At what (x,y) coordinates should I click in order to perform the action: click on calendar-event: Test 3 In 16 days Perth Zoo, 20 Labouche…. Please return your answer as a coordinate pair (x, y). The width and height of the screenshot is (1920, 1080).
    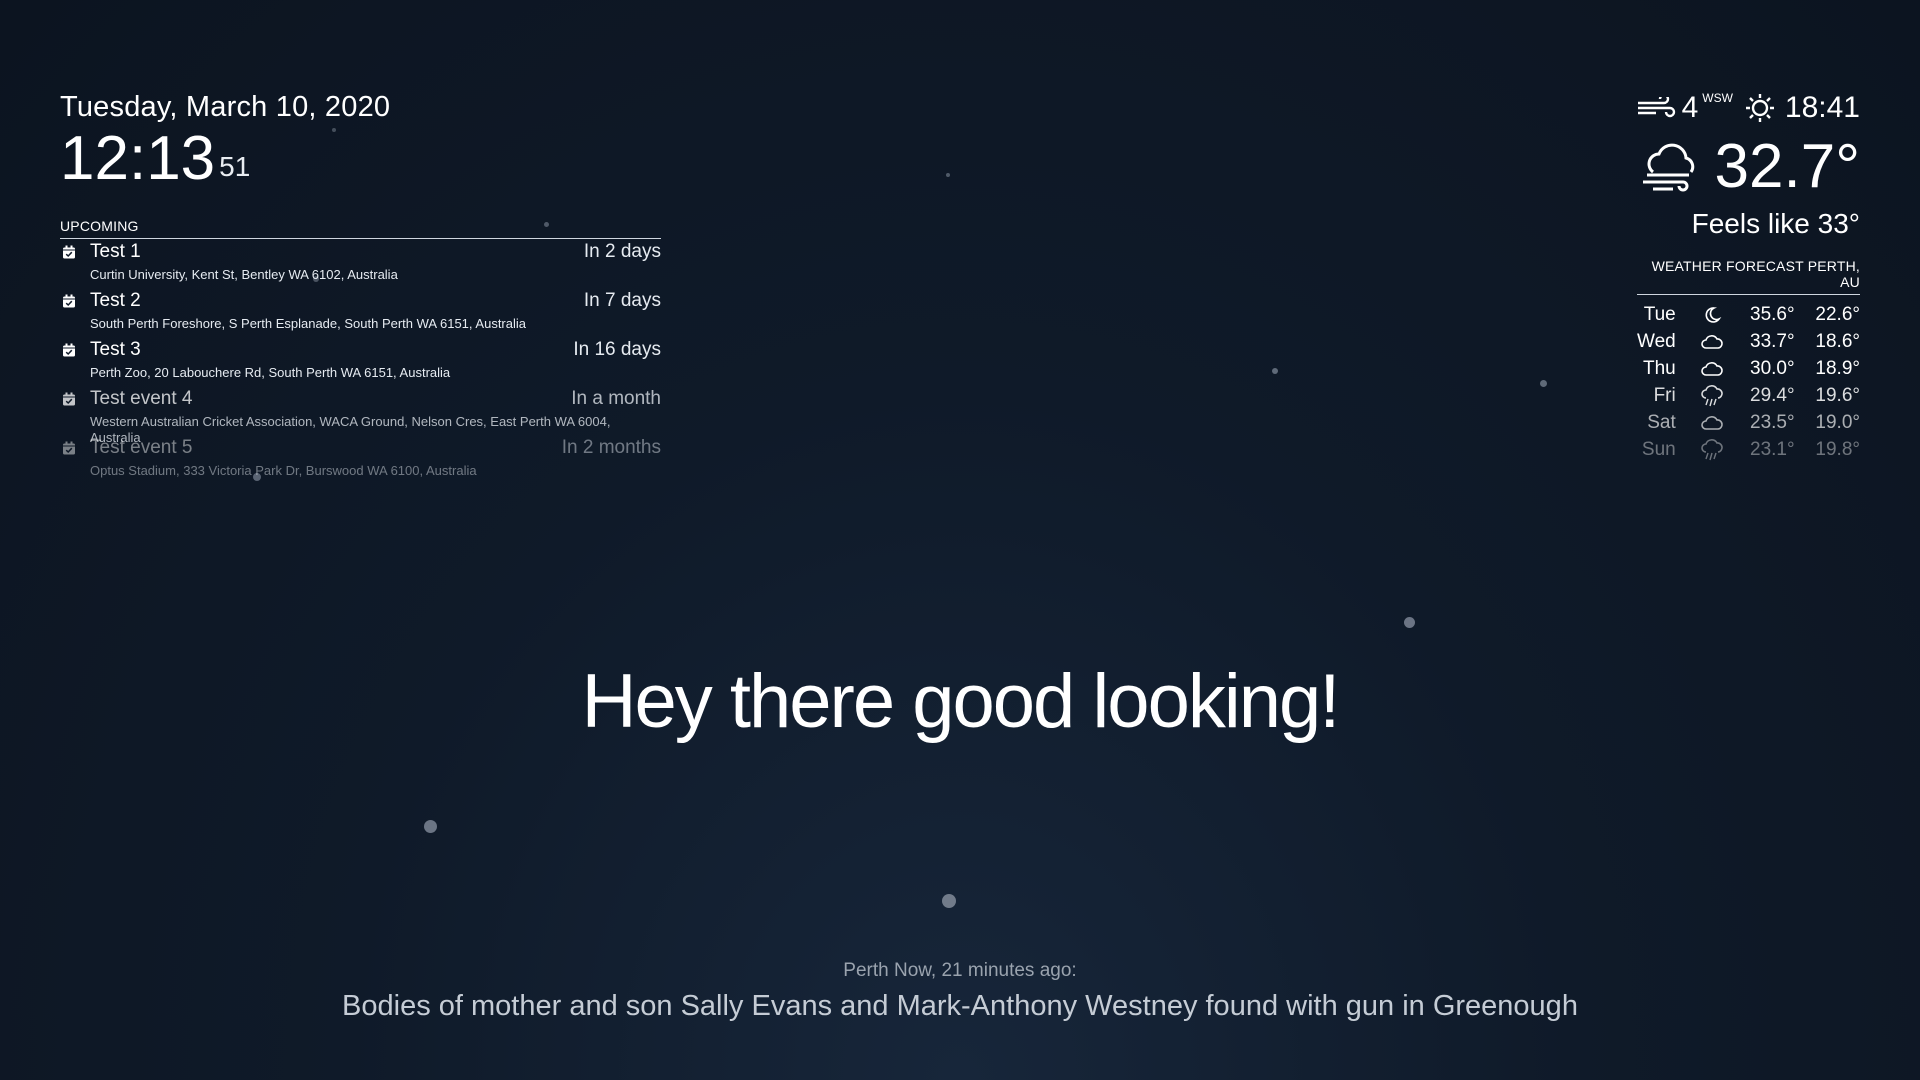
    Looking at the image, I should click on (360, 361).